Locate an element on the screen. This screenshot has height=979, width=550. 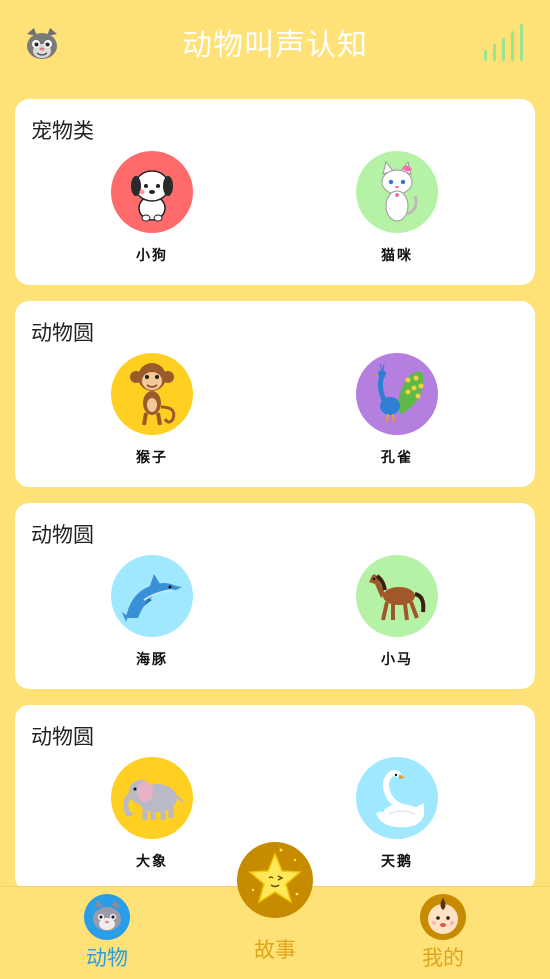
tab-animals: 动物 is located at coordinates (107, 933).